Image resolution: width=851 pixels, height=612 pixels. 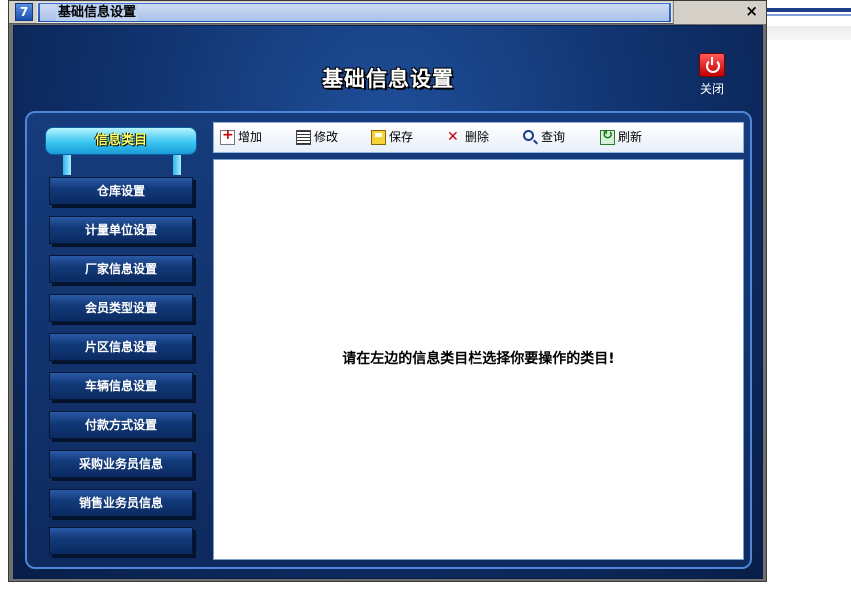 I want to click on query-button-label: 查询, so click(x=553, y=137).